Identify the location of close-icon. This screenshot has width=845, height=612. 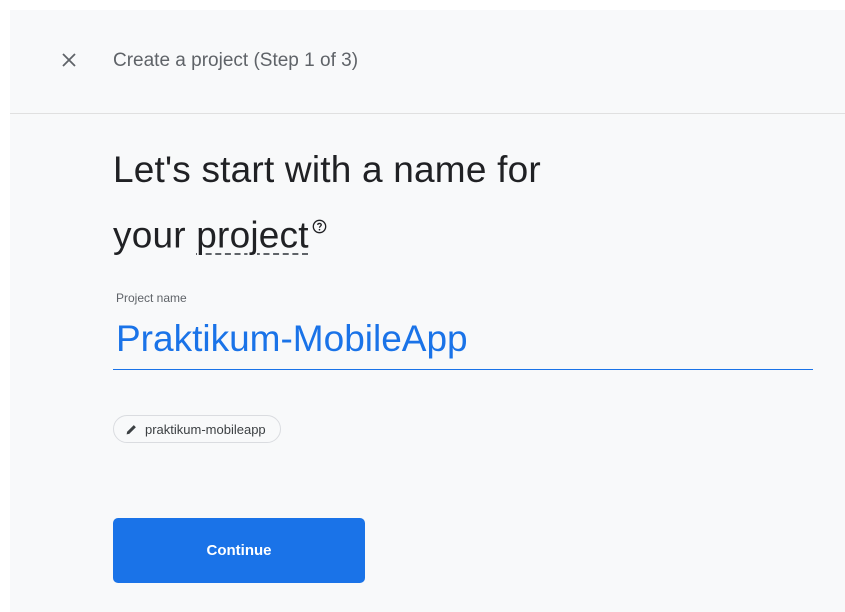
(69, 60).